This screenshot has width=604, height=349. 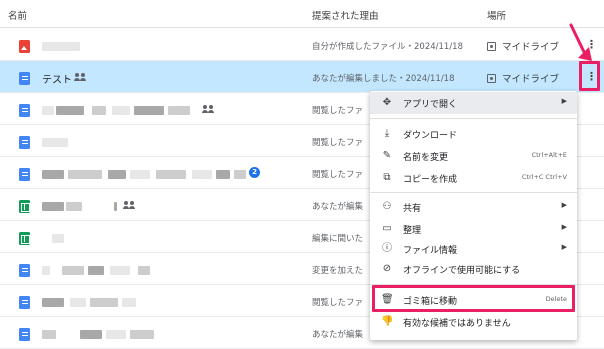 I want to click on download-icon: ⤓, so click(x=387, y=133).